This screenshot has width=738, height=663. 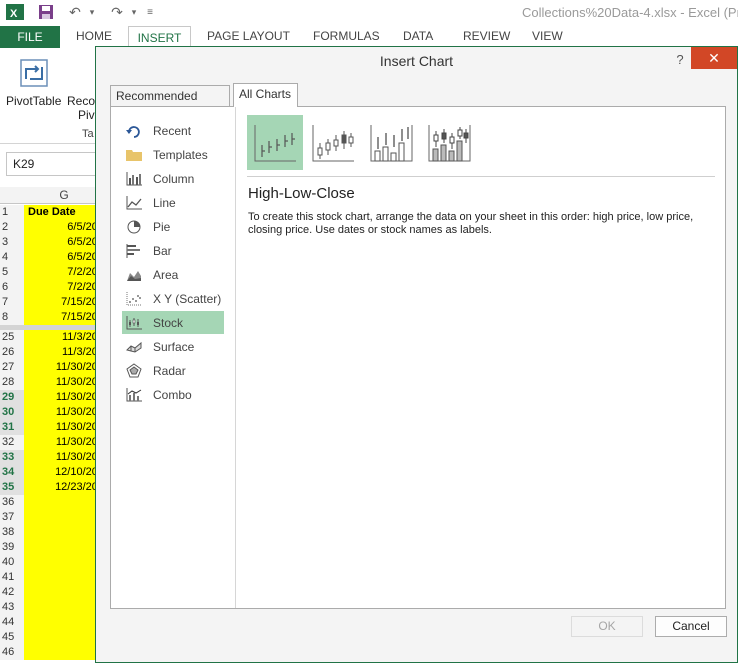 What do you see at coordinates (691, 626) in the screenshot?
I see `cancel-button: Cancel` at bounding box center [691, 626].